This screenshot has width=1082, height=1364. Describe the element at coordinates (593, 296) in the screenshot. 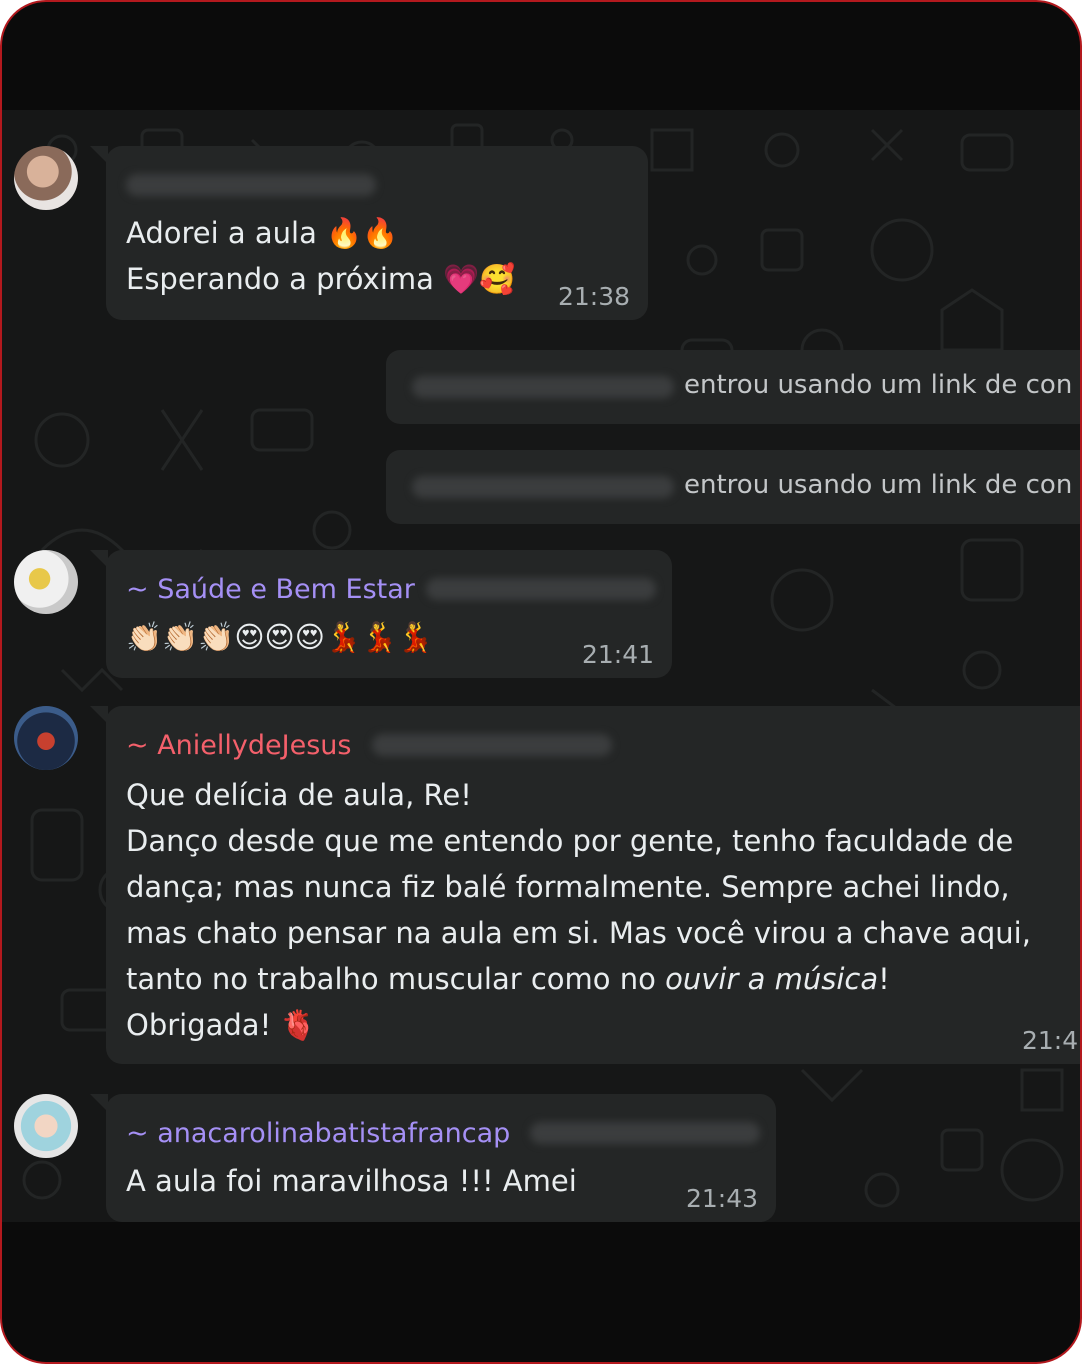

I see `message-time: 21:38` at that location.